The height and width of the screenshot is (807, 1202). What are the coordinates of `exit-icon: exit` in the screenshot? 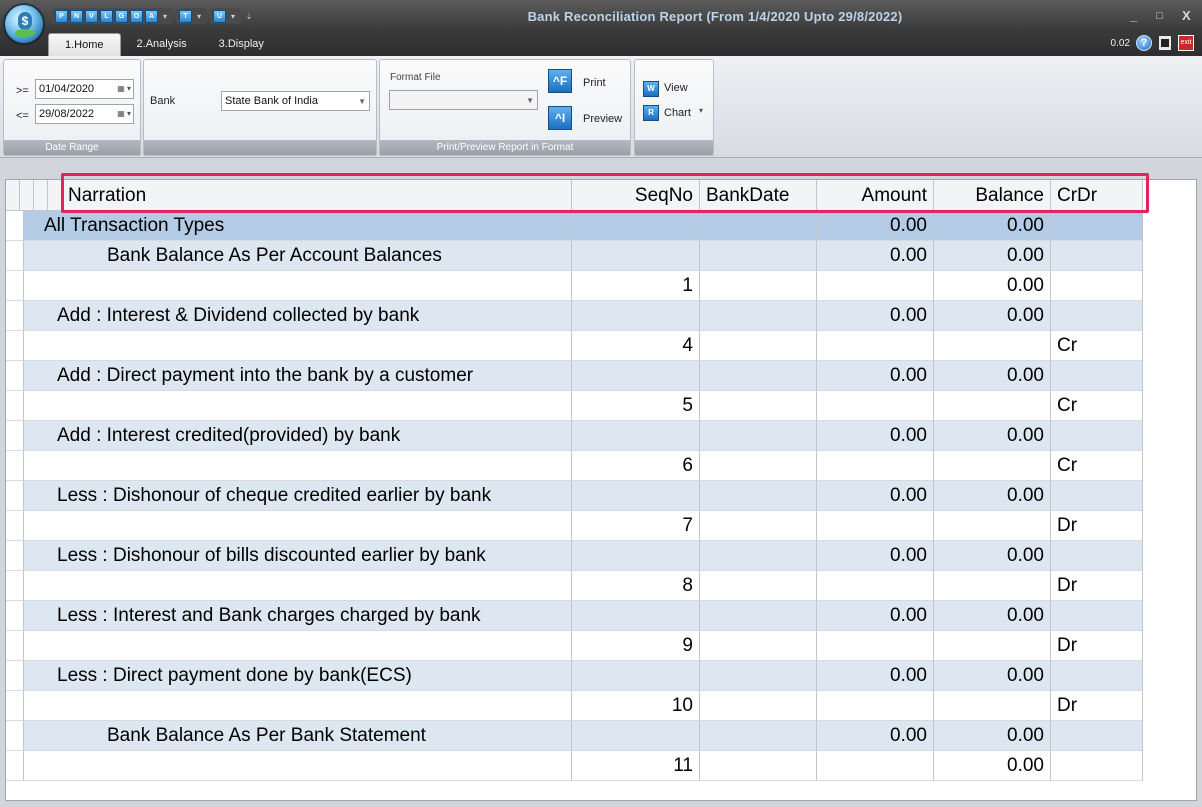 It's located at (1186, 43).